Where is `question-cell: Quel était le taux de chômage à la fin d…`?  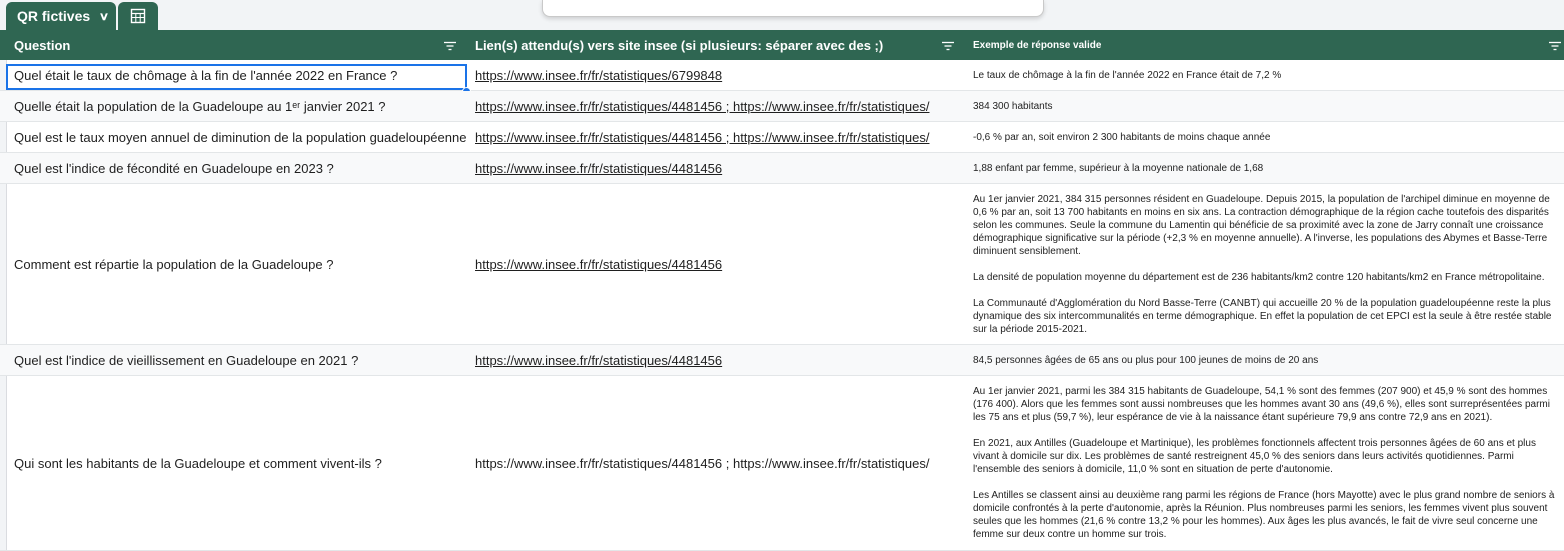 question-cell: Quel était le taux de chômage à la fin d… is located at coordinates (236, 75).